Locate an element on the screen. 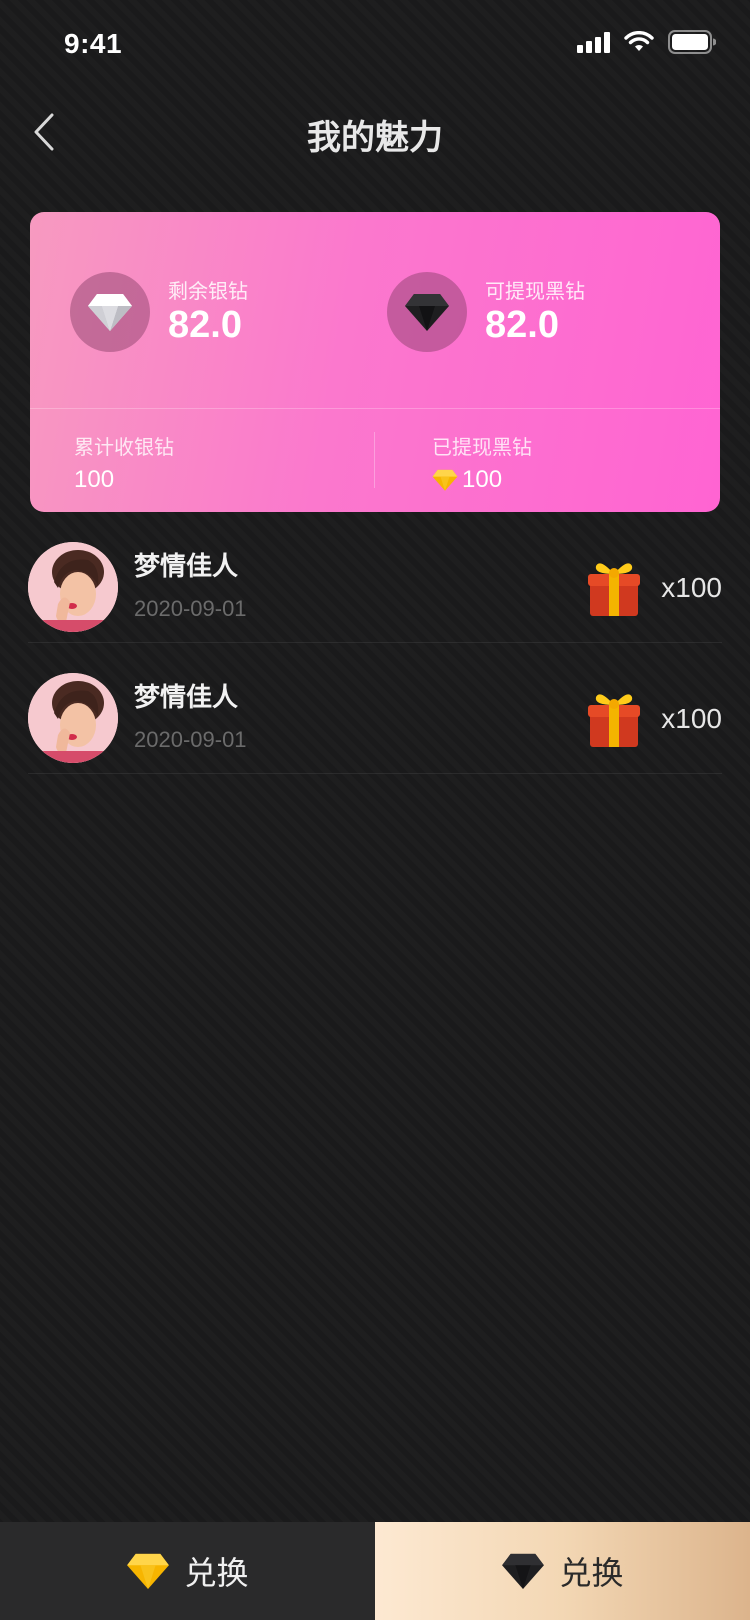 This screenshot has height=1620, width=750. page-title: 我的魅力 is located at coordinates (375, 138).